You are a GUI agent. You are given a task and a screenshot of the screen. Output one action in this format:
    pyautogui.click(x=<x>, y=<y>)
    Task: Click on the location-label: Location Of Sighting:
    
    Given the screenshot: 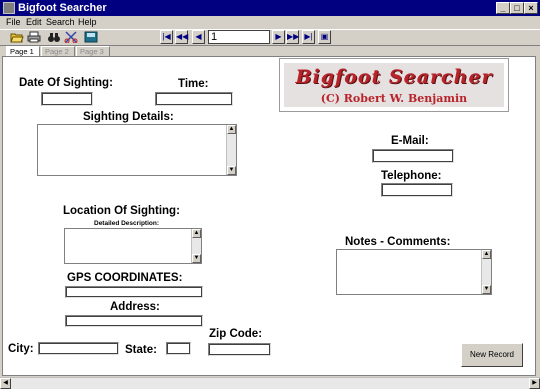 What is the action you would take?
    pyautogui.click(x=121, y=211)
    